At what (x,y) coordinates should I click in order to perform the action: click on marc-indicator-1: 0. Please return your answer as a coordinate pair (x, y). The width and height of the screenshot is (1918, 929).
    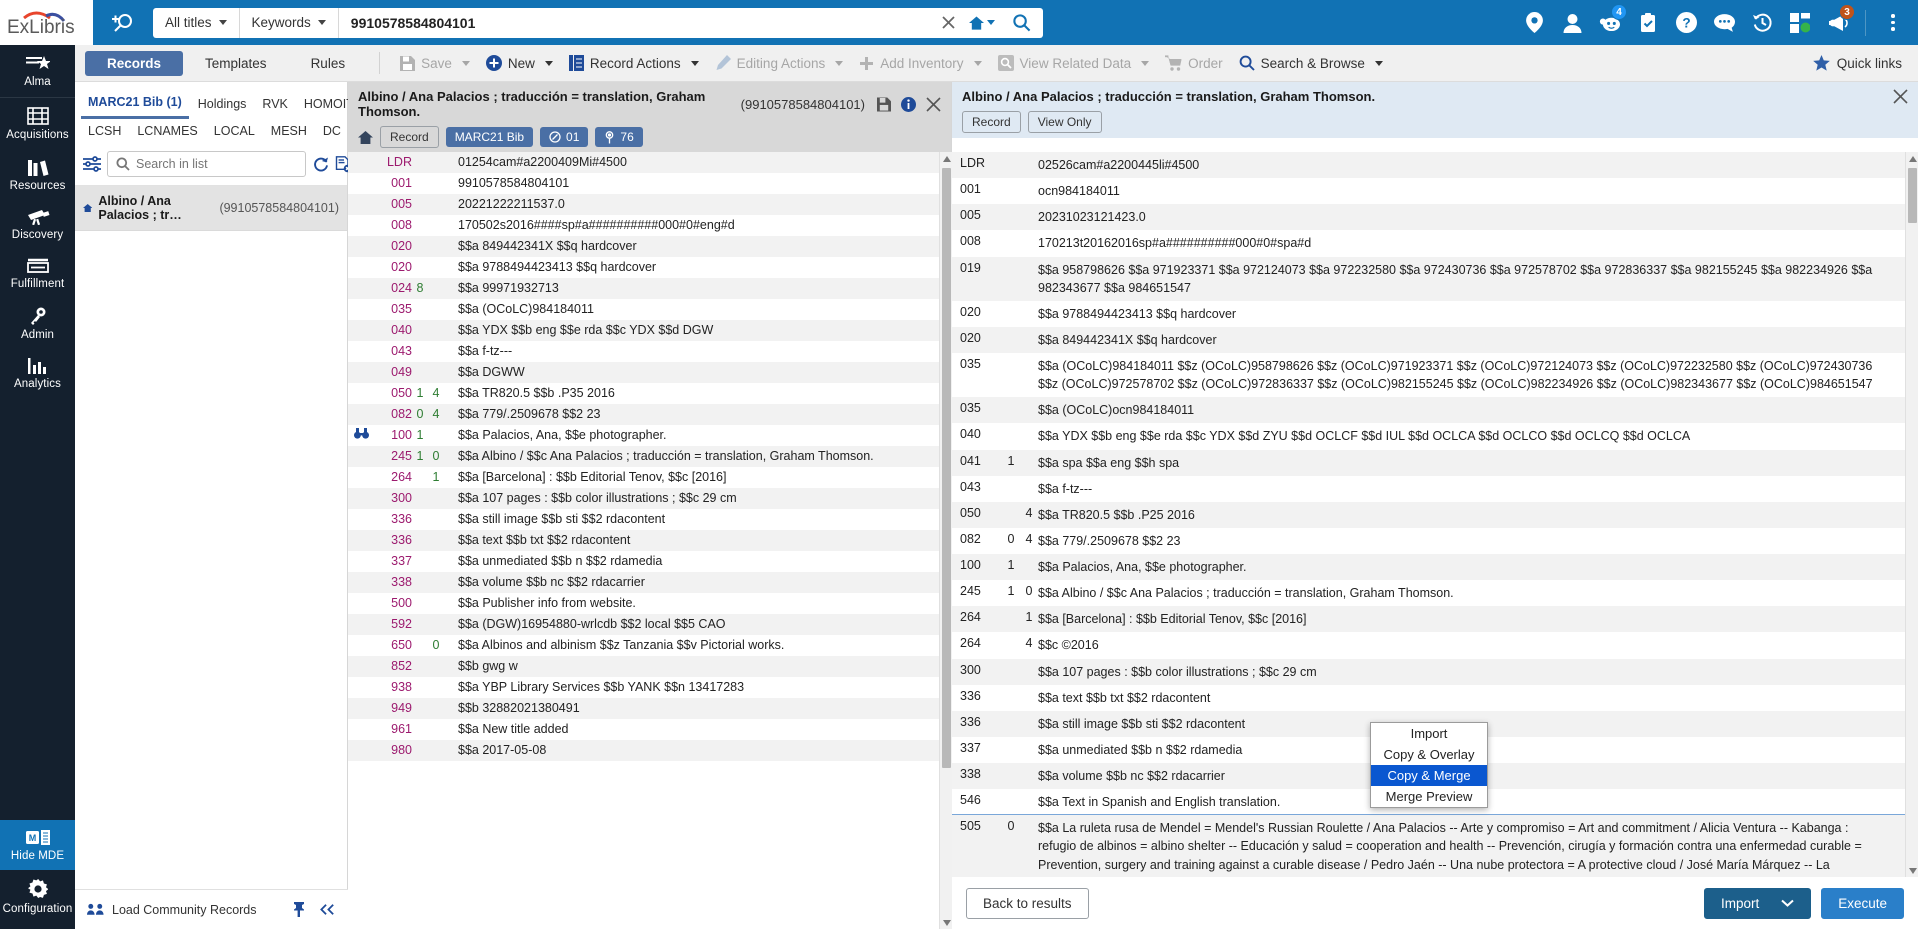
    Looking at the image, I should click on (420, 414).